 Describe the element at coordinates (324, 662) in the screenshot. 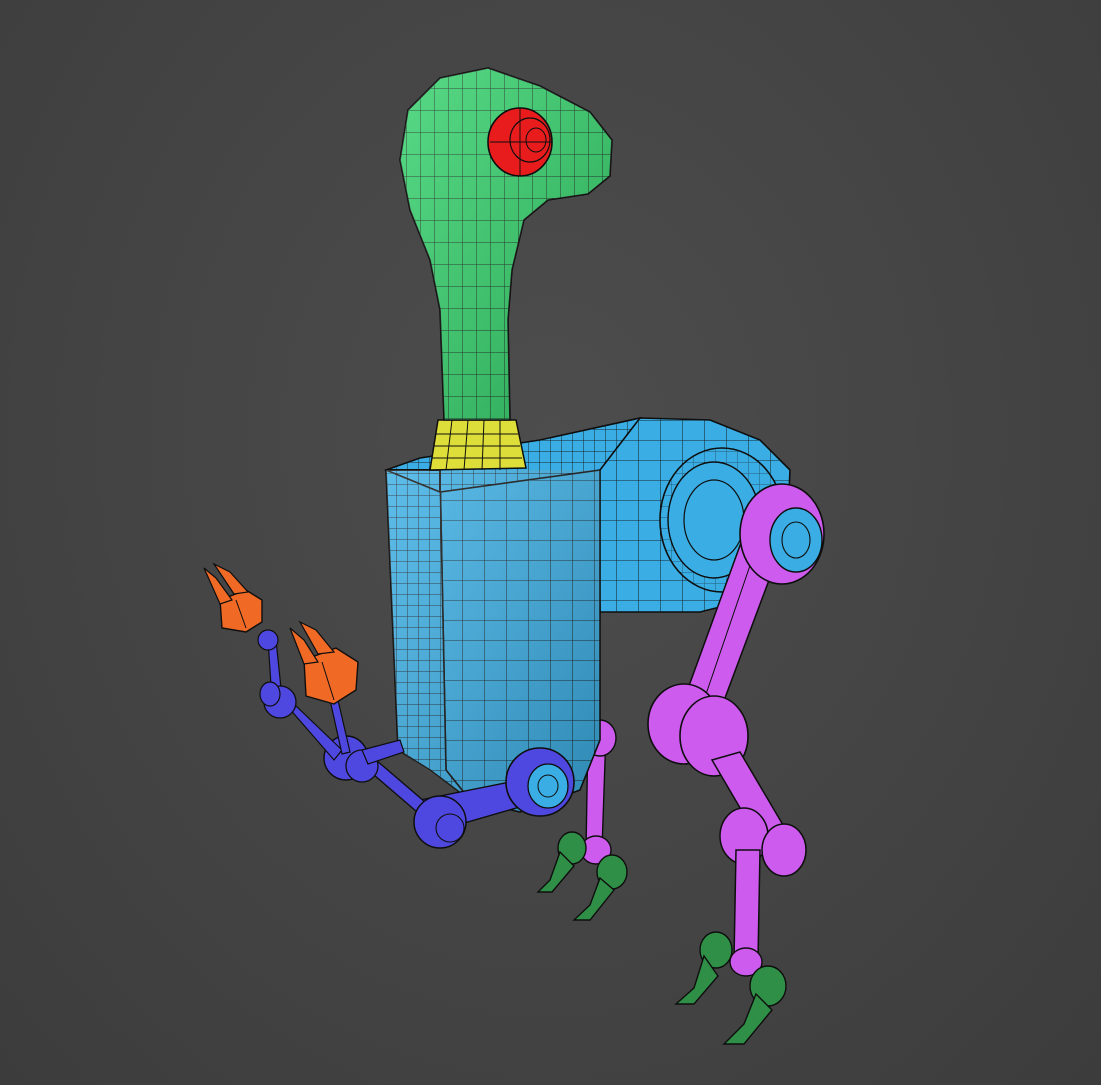

I see `claw-lower` at that location.